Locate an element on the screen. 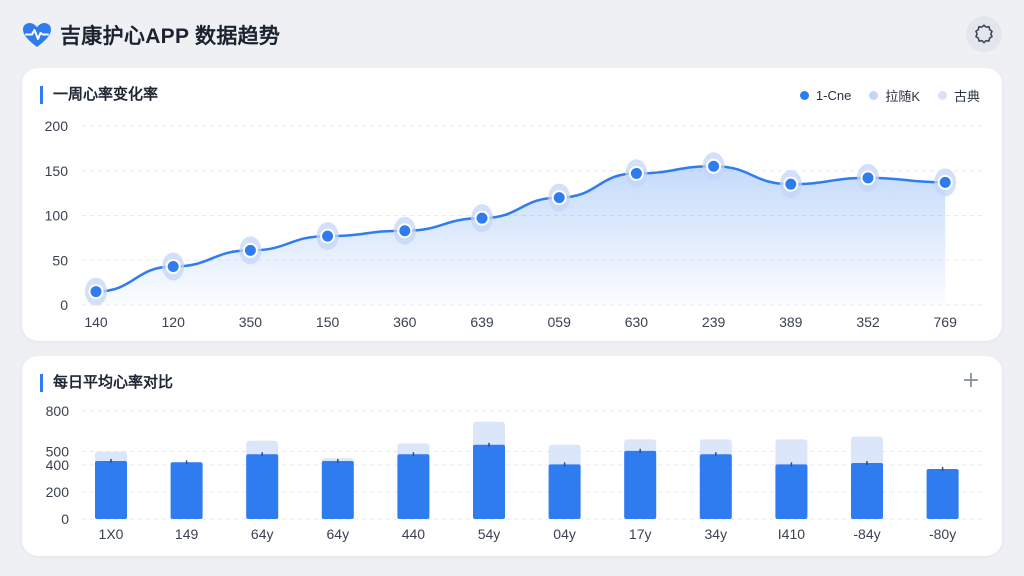  y-tick-label: 800 is located at coordinates (58, 411).